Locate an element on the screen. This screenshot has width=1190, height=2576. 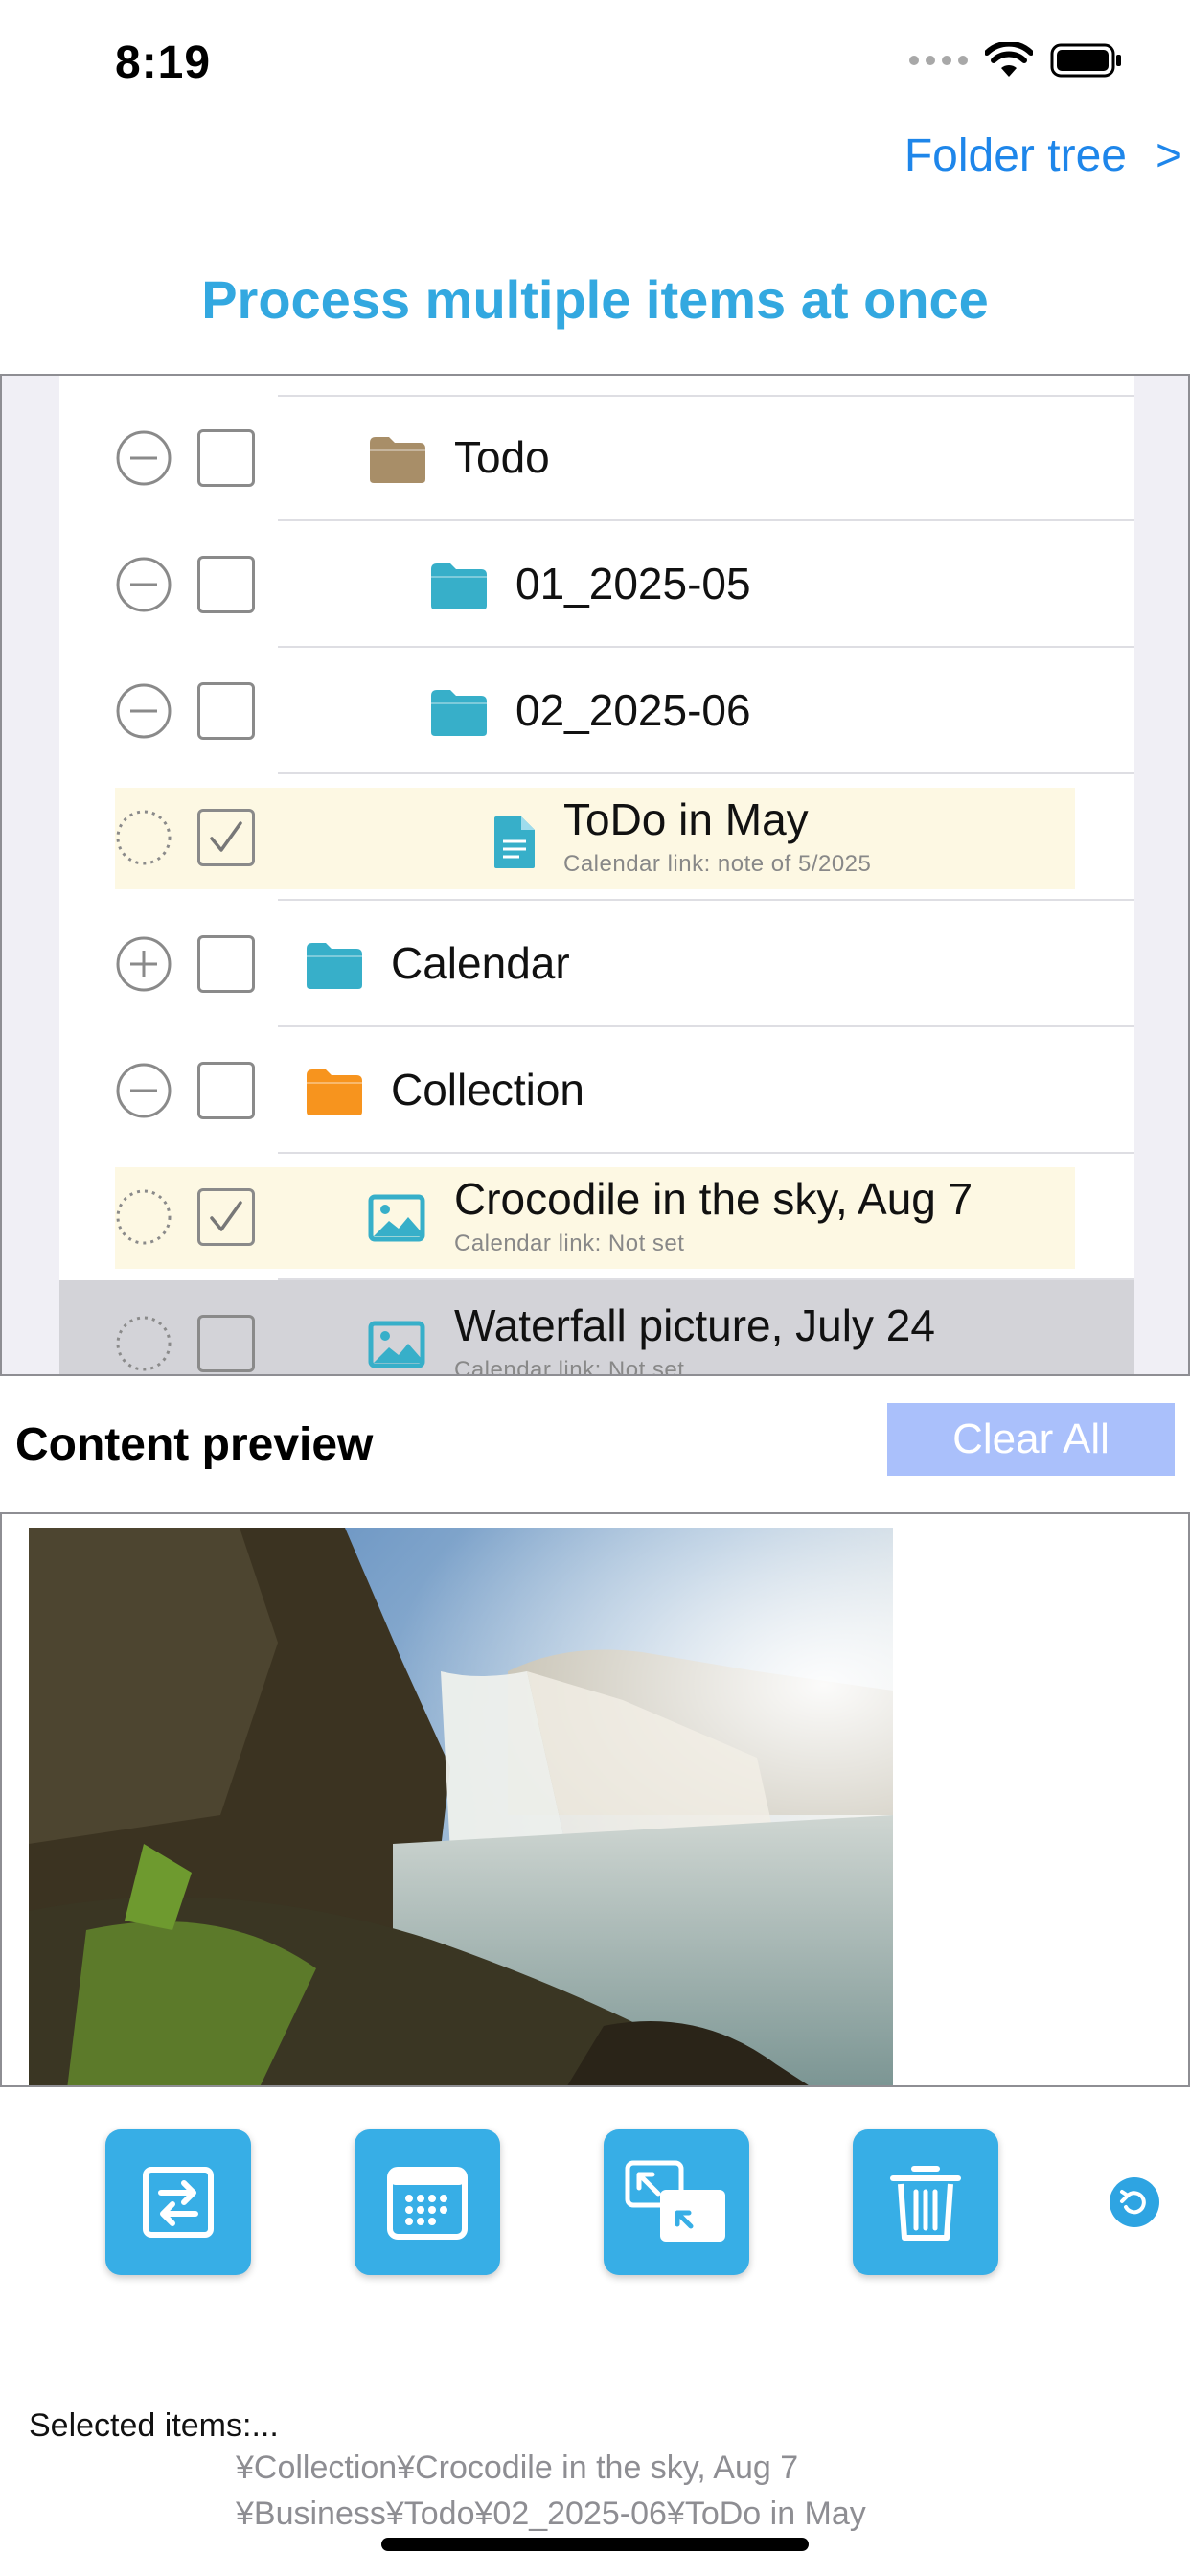
tree-row: Collection is located at coordinates (596, 1090).